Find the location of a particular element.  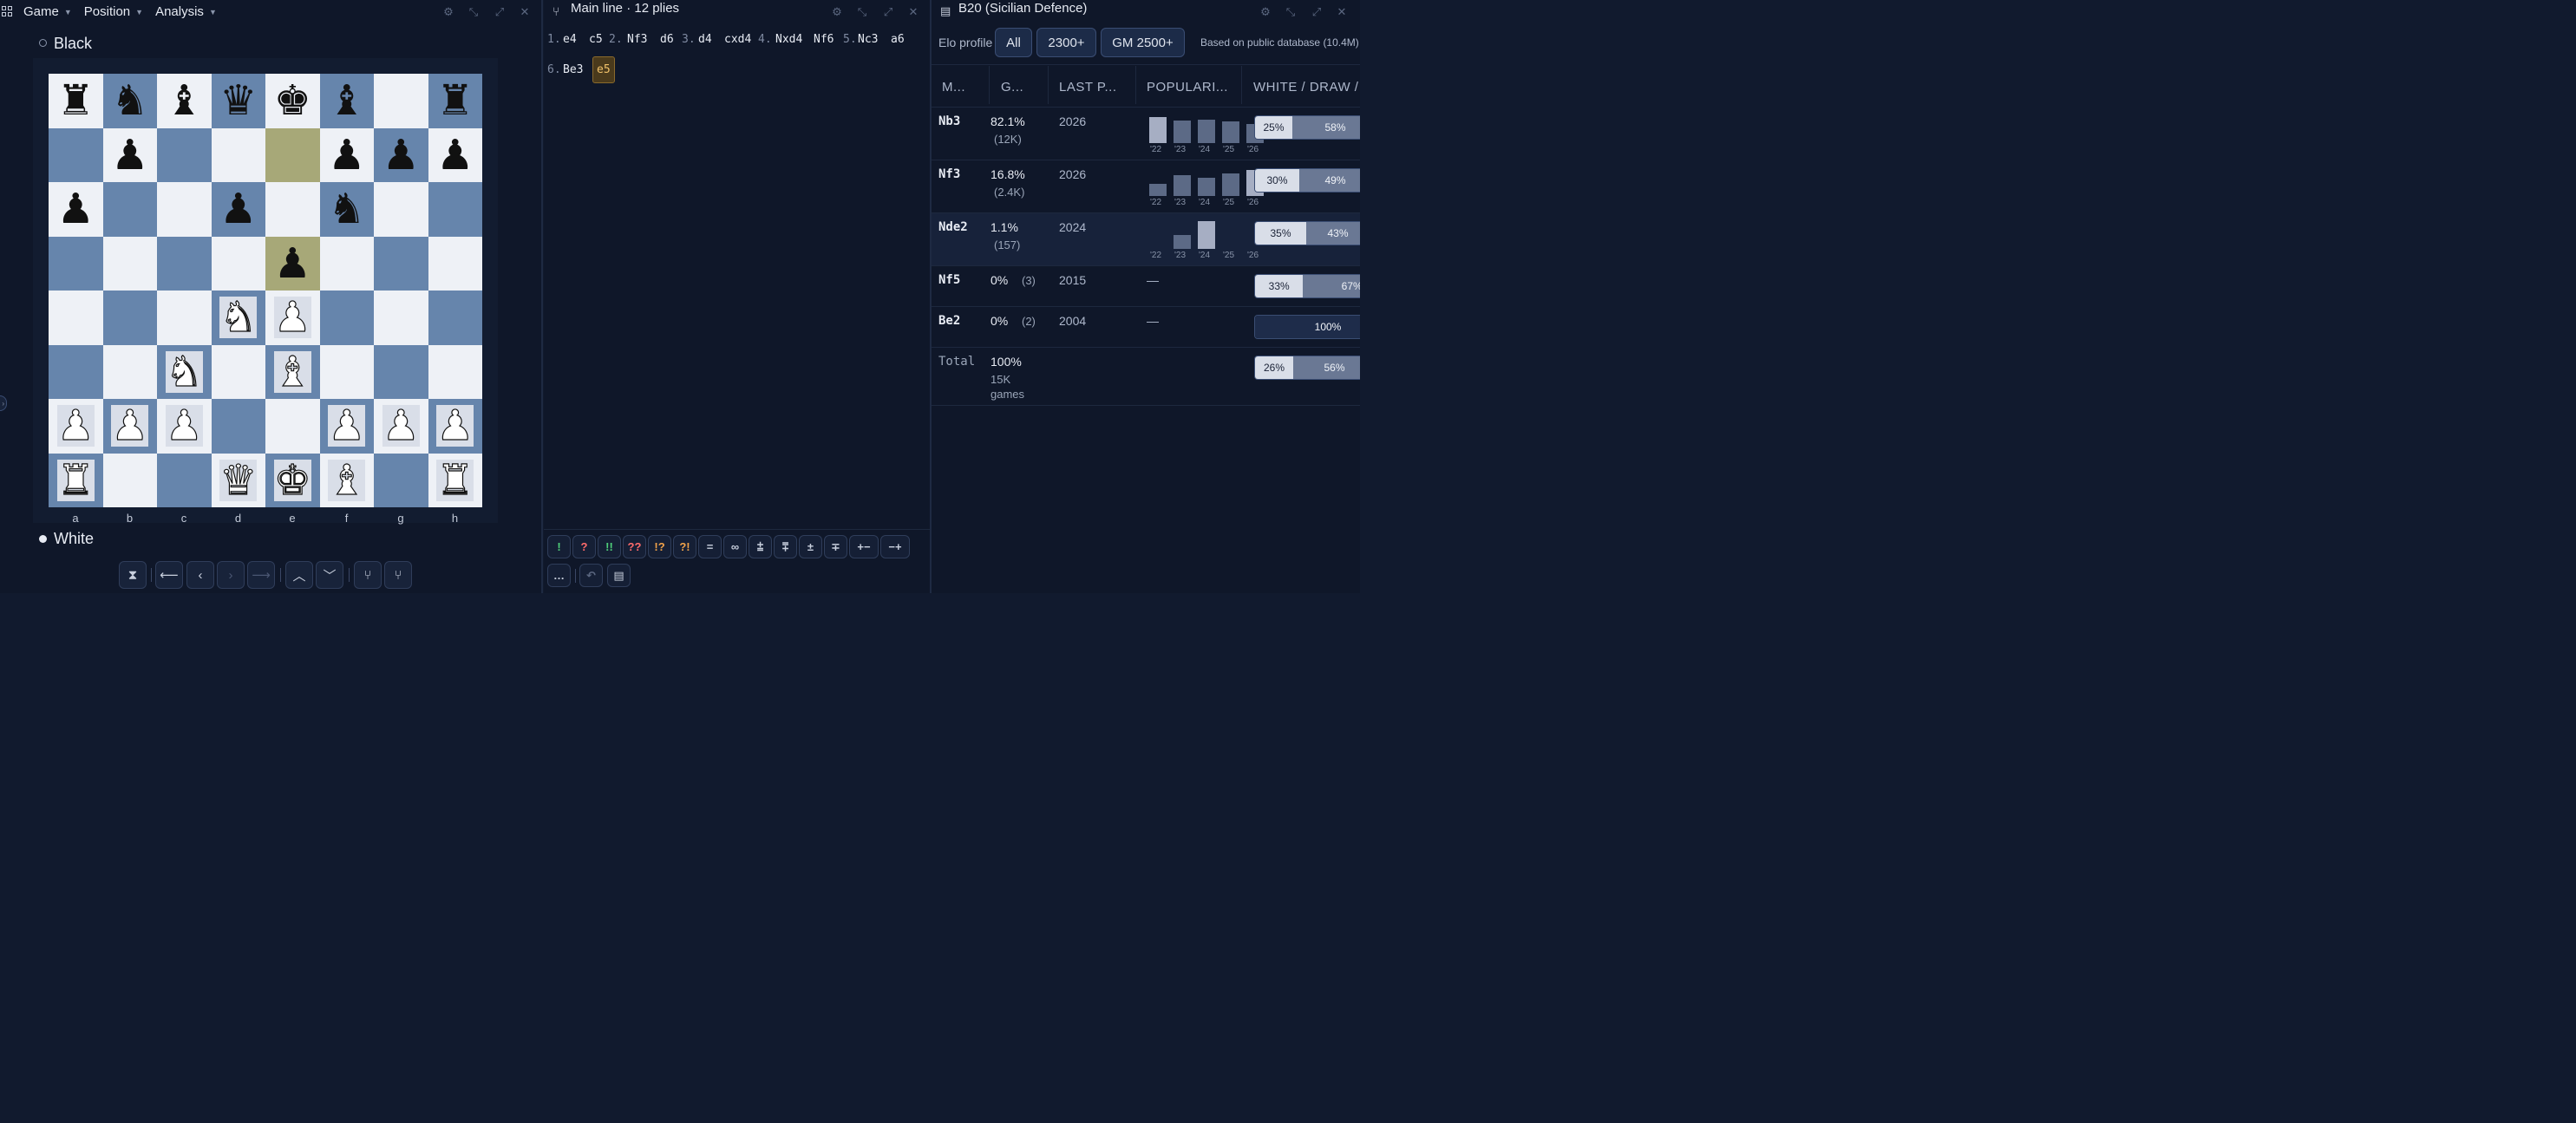

square-b3 is located at coordinates (129, 371).